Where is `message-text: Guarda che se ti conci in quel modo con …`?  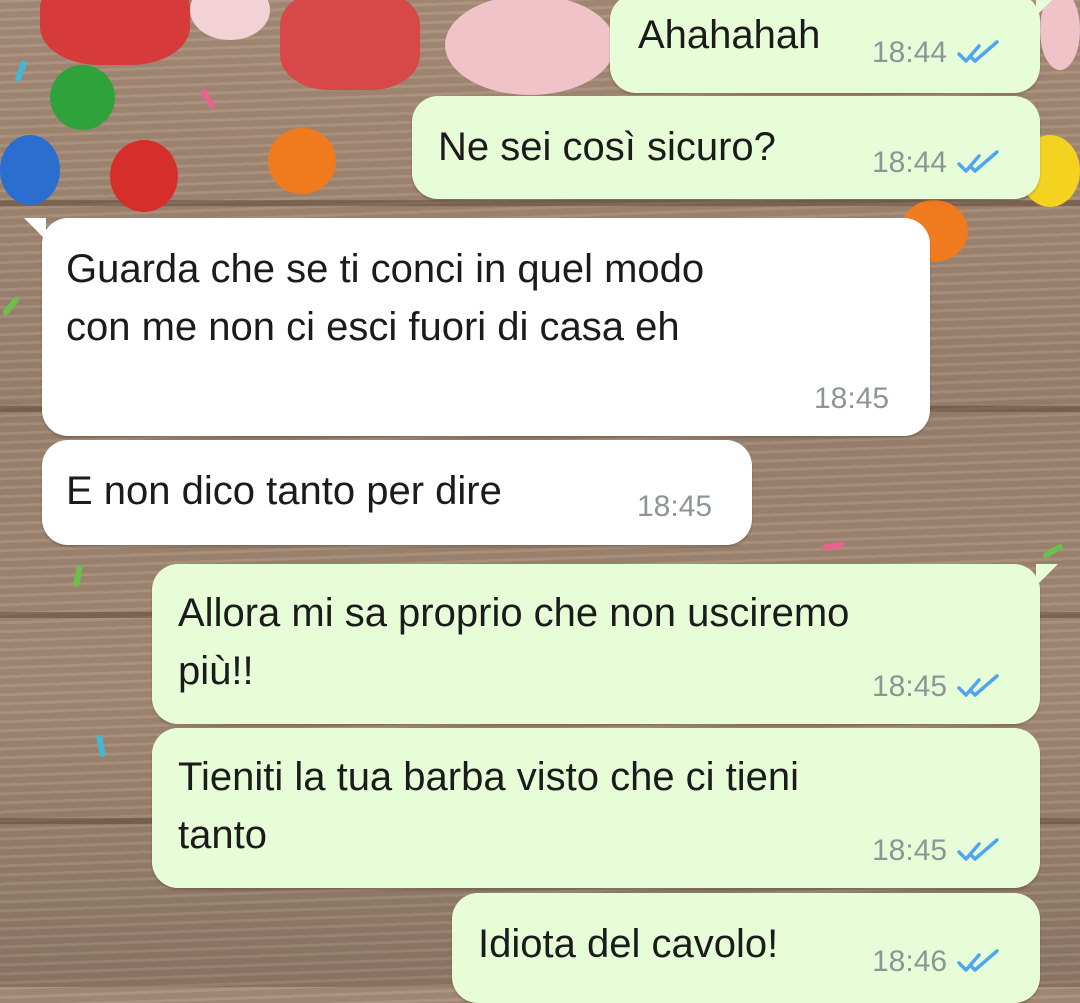
message-text: Guarda che se ti conci in quel modo con … is located at coordinates (385, 298).